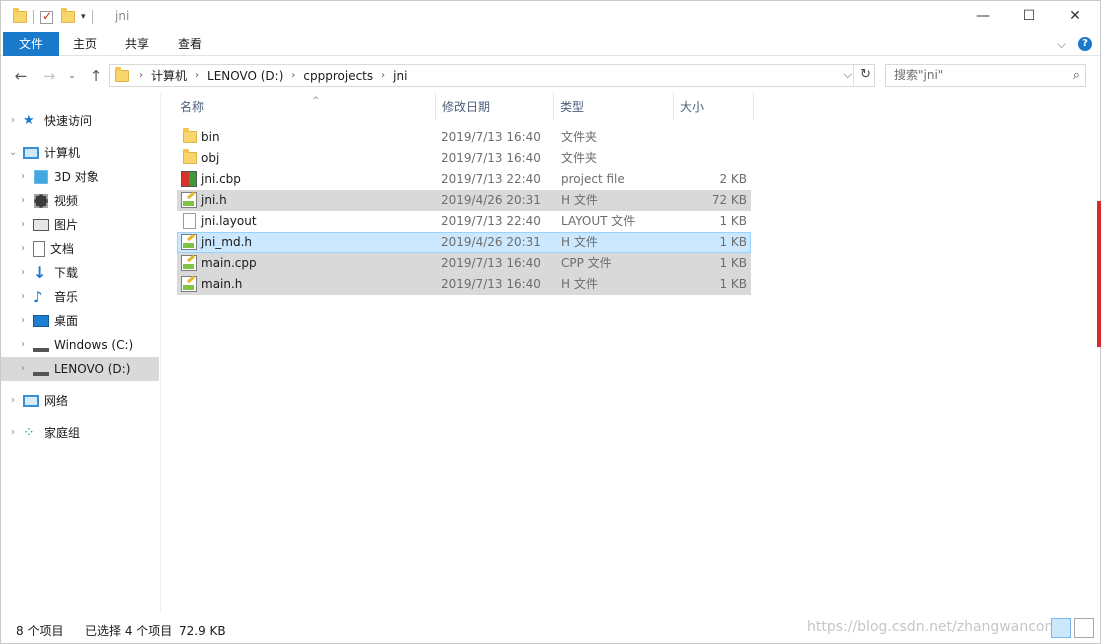 The width and height of the screenshot is (1101, 644). What do you see at coordinates (80, 297) in the screenshot?
I see `nav-item-music: › ♪ 音乐` at bounding box center [80, 297].